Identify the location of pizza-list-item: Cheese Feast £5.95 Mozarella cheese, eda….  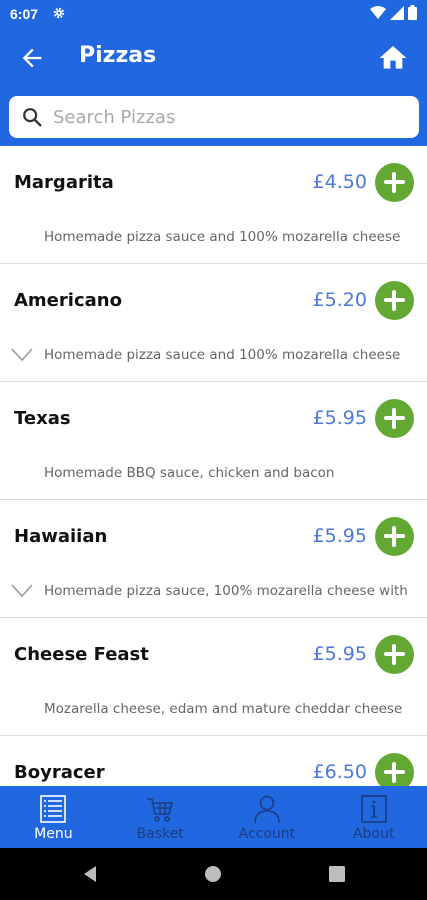
(213, 677).